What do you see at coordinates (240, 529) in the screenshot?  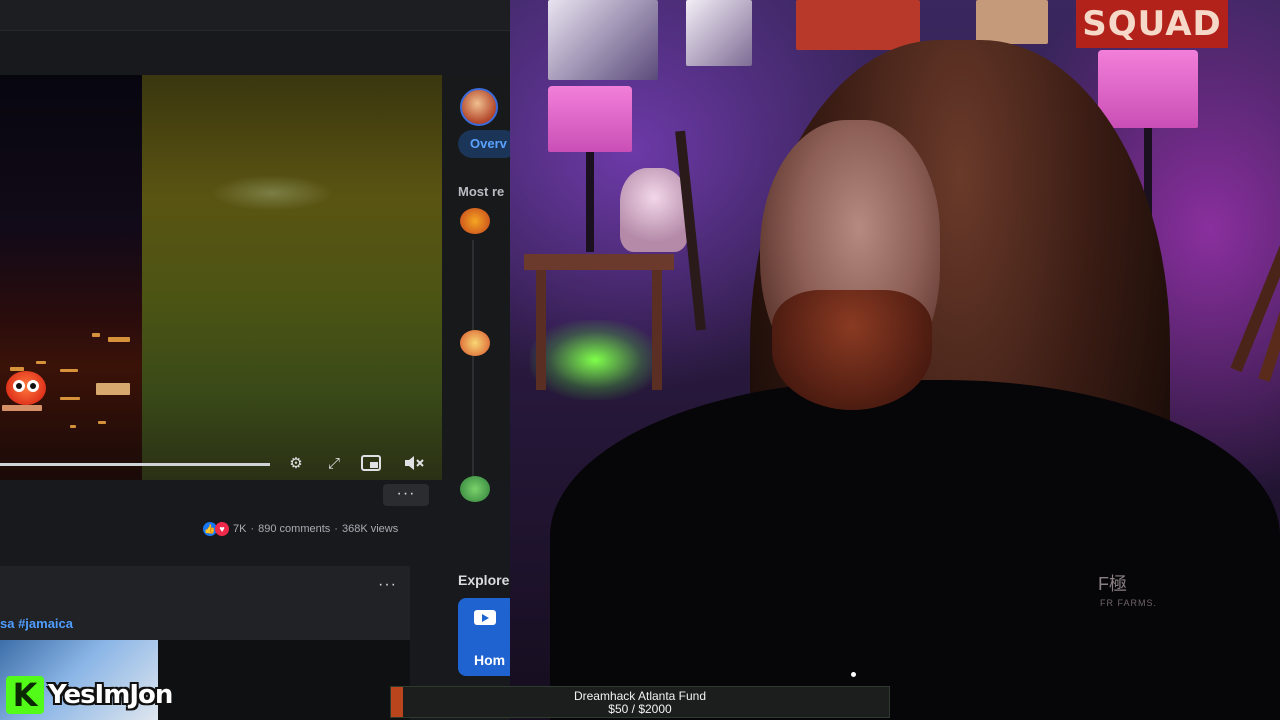 I see `reaction-count: 7K` at bounding box center [240, 529].